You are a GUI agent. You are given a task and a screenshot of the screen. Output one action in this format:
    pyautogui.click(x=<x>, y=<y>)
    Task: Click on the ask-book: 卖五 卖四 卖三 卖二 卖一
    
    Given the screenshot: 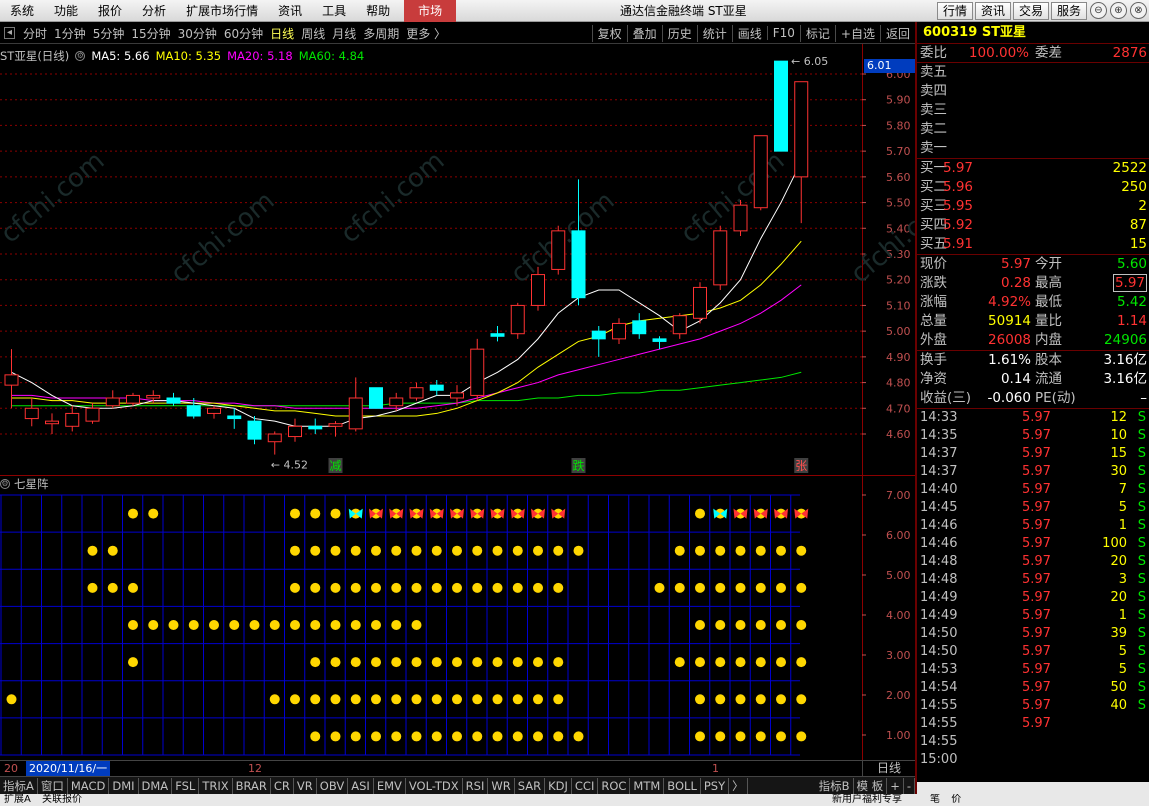 What is the action you would take?
    pyautogui.click(x=1033, y=111)
    